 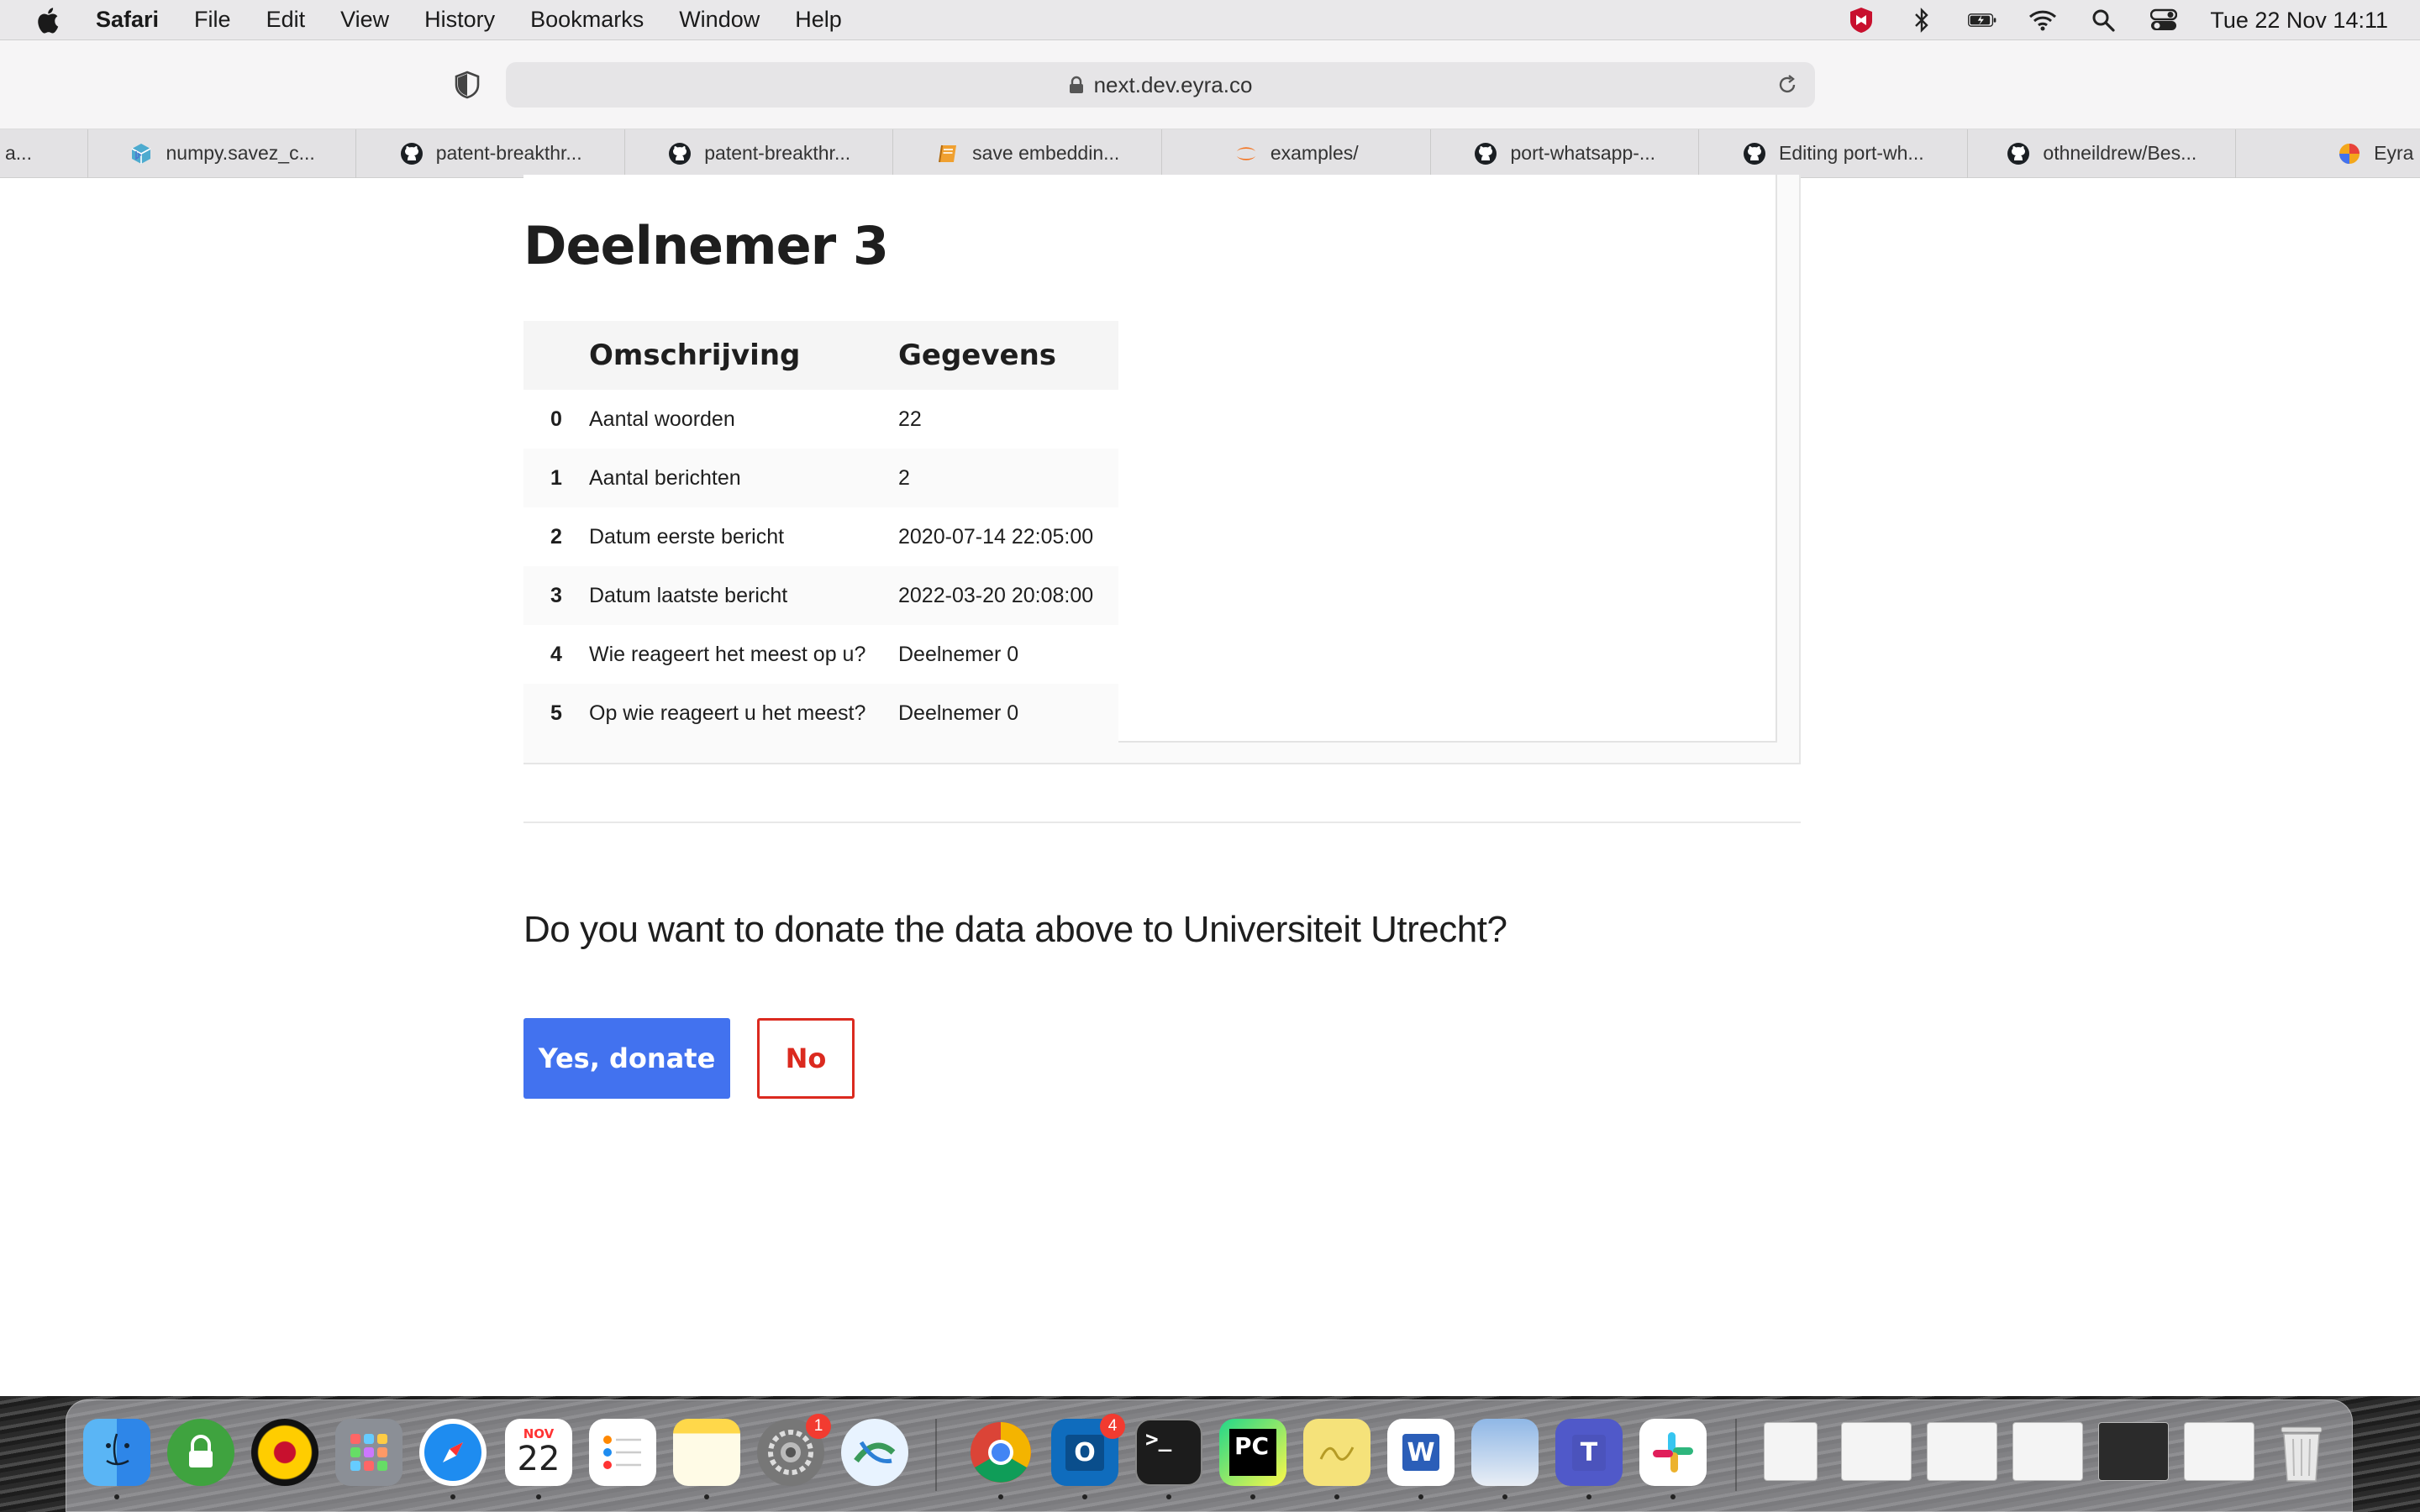 I want to click on terminal-prompt-icon: >_, so click(x=1158, y=1439).